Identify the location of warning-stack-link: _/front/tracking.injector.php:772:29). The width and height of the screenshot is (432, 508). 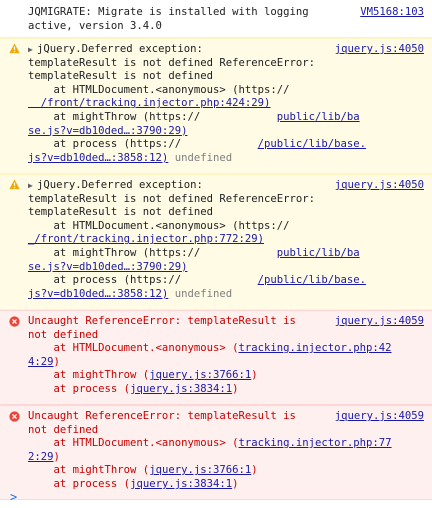
(146, 240).